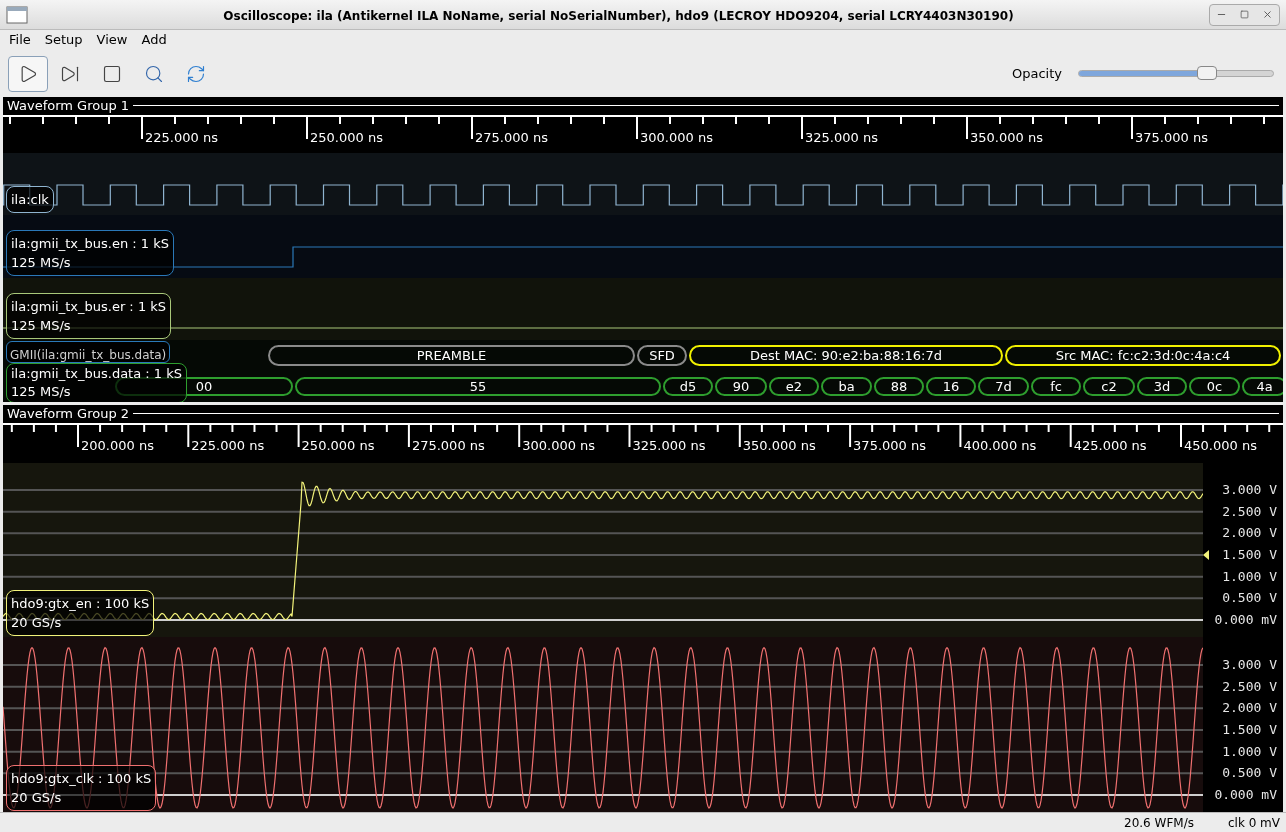 The image size is (1286, 832). Describe the element at coordinates (794, 386) in the screenshot. I see `decoded-byte: e2` at that location.